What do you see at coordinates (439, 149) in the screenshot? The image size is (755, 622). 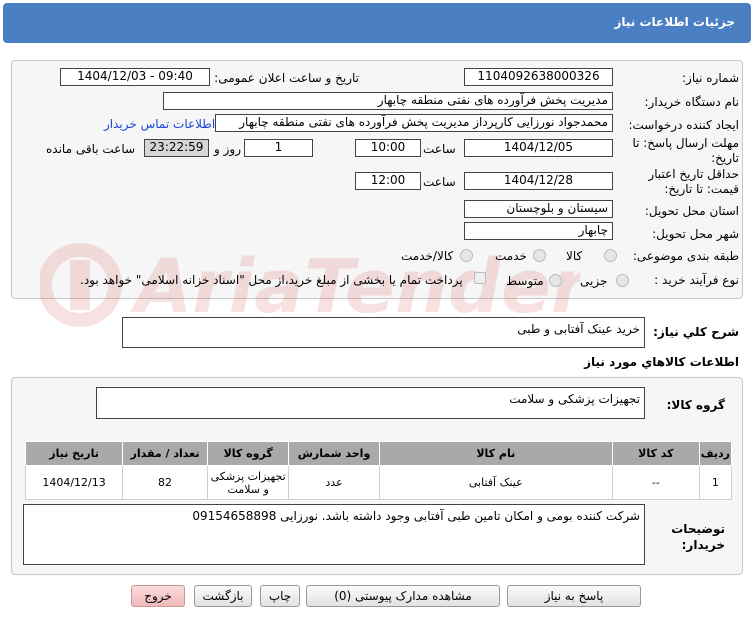 I see `reply-time-label: ساعت` at bounding box center [439, 149].